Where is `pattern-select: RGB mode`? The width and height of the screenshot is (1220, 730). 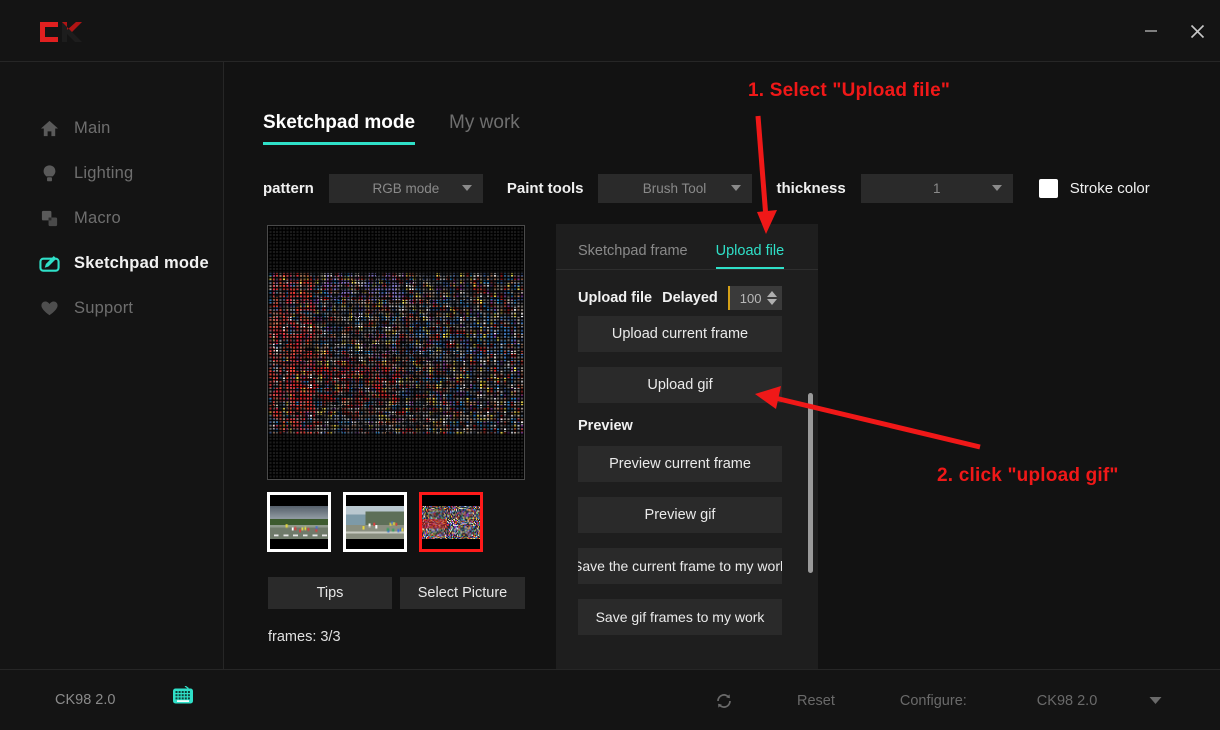
pattern-select: RGB mode is located at coordinates (405, 188).